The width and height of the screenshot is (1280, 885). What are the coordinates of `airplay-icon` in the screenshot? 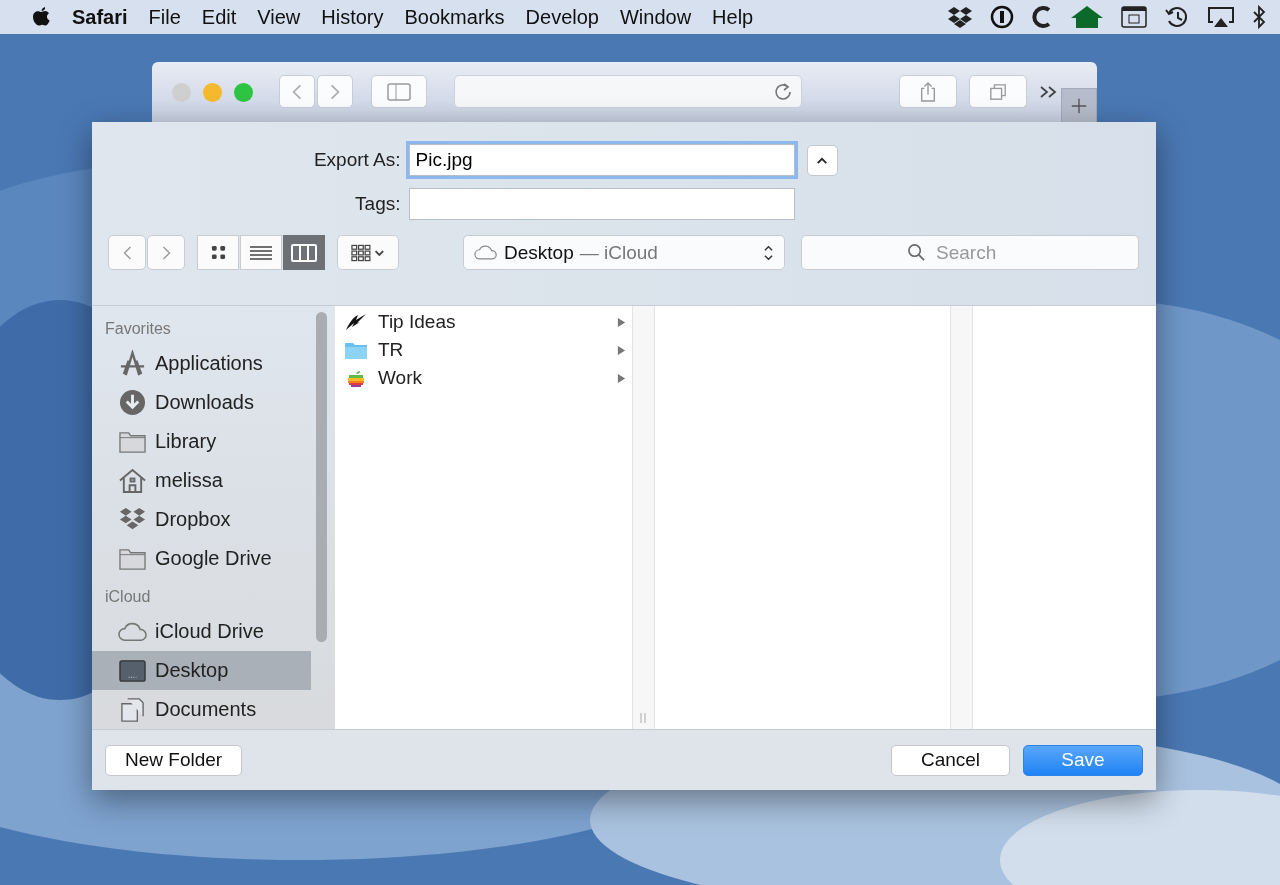 It's located at (1221, 17).